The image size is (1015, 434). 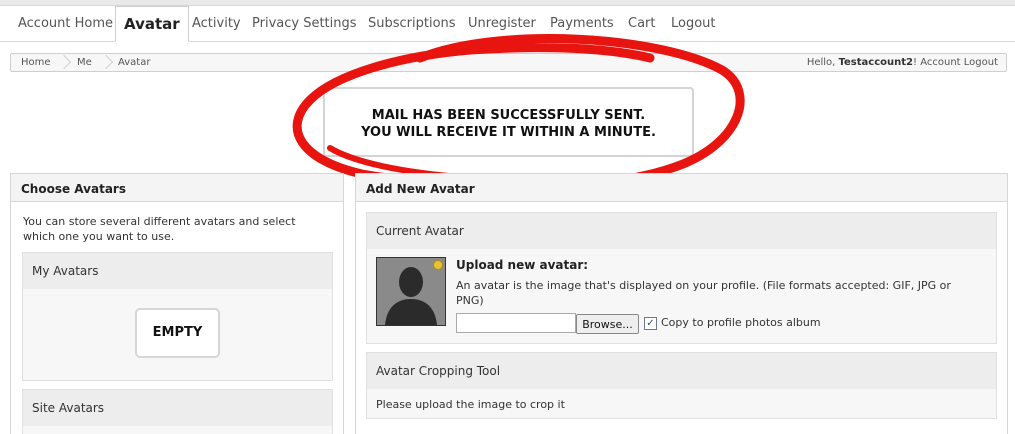 I want to click on copy-to-album-label: Copy to profile photos album, so click(x=741, y=322).